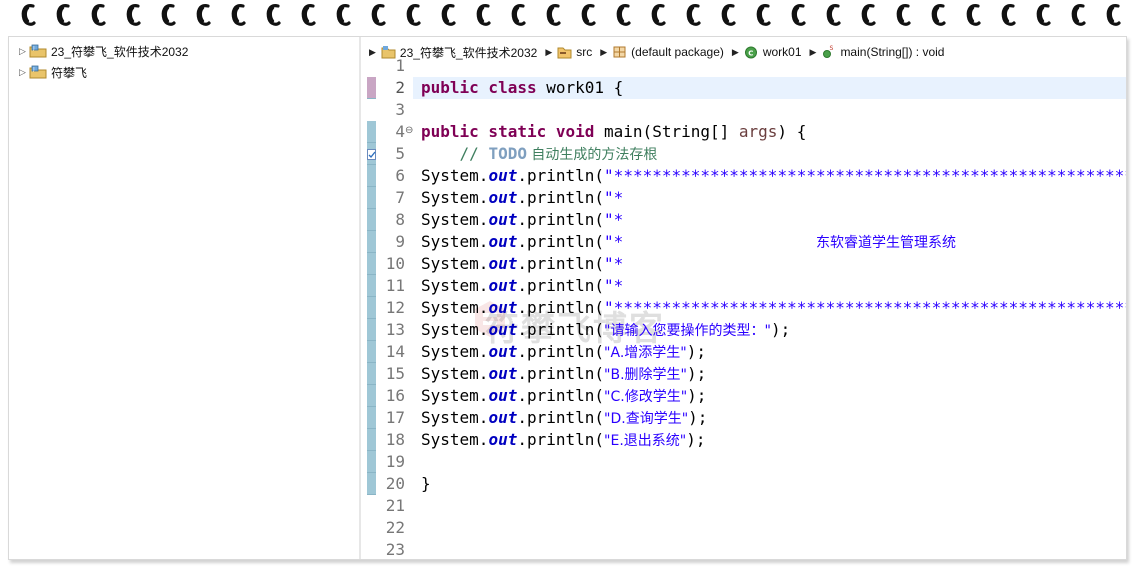 This screenshot has width=1133, height=571. What do you see at coordinates (508, 131) in the screenshot?
I see `keyword: public static void` at bounding box center [508, 131].